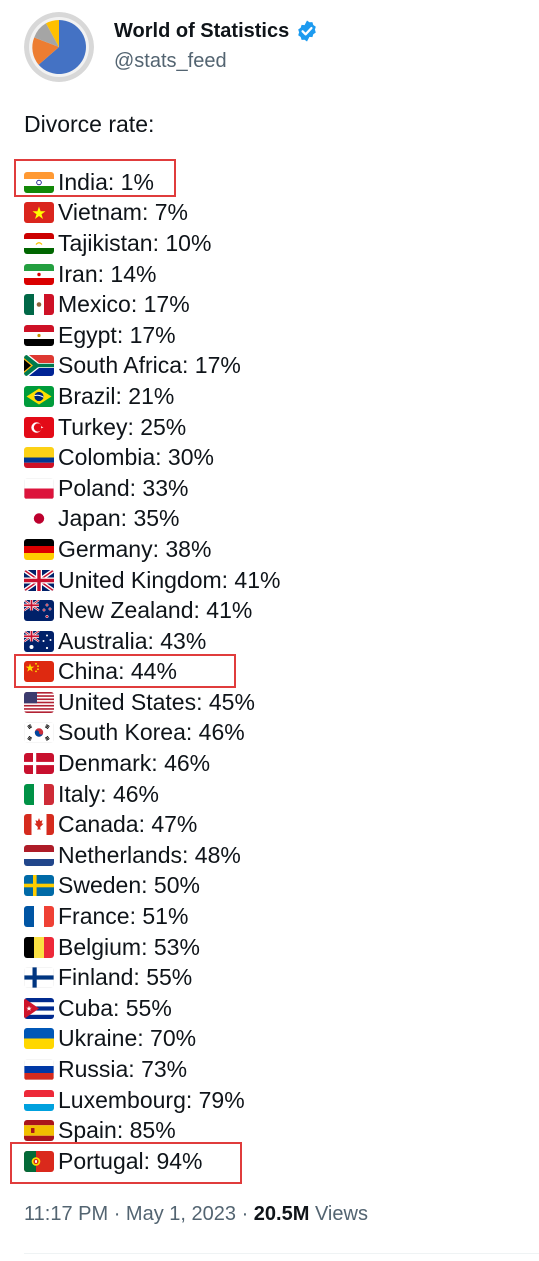 Image resolution: width=539 pixels, height=1261 pixels. Describe the element at coordinates (39, 519) in the screenshot. I see `flag-japan-icon` at that location.